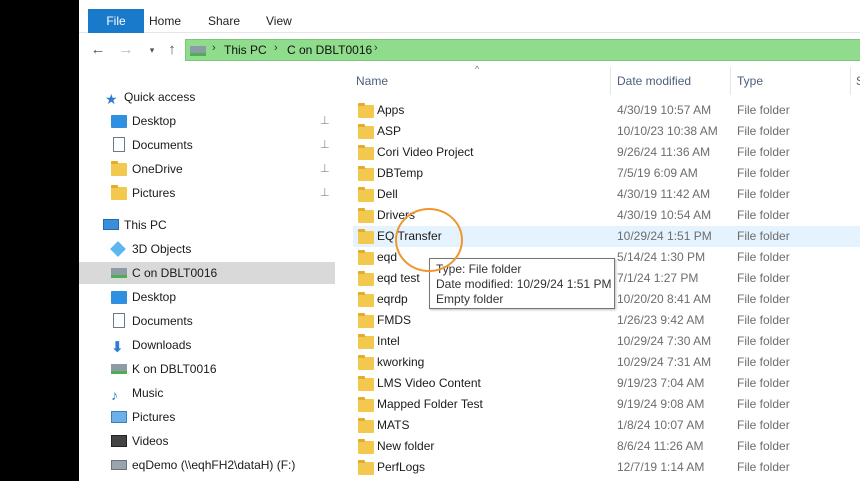  I want to click on sidebar-item-k-drive: K on DBLT0016, so click(207, 369).